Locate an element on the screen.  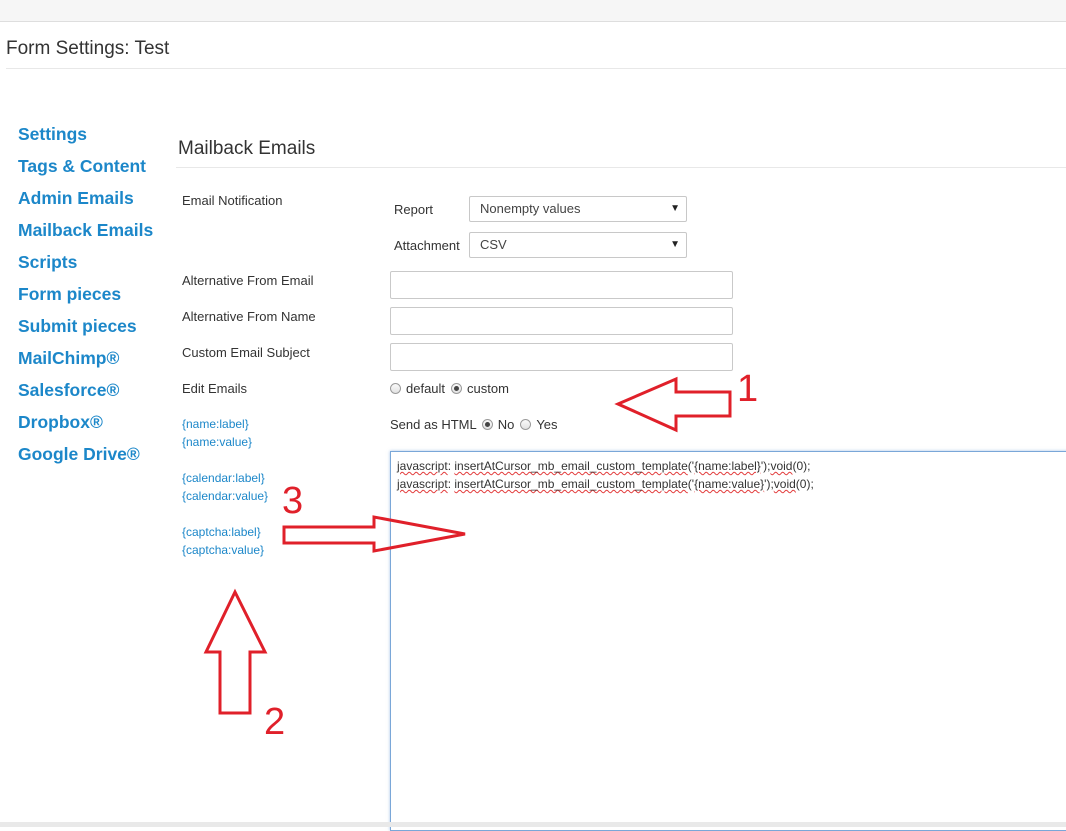
sidebar-item-form-pieces: Form pieces is located at coordinates (93, 298).